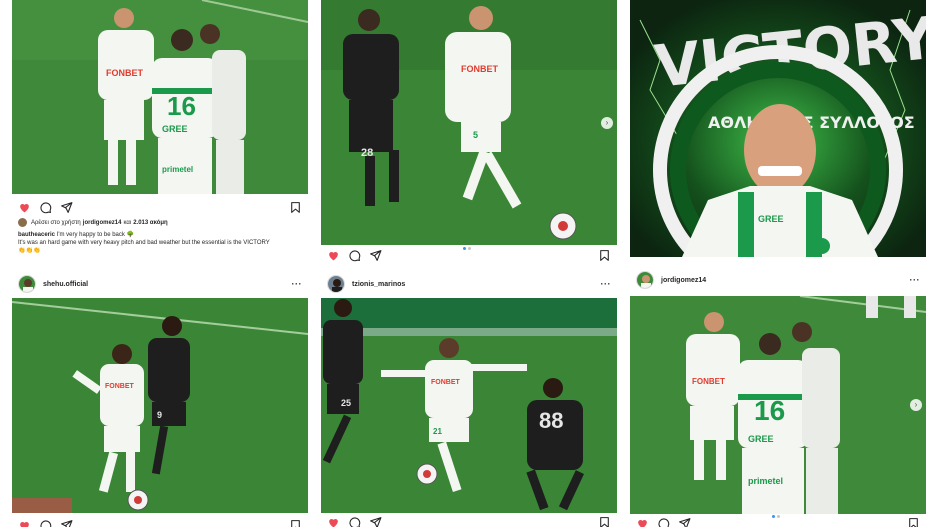  What do you see at coordinates (159, 415) in the screenshot?
I see `away-number: 9` at bounding box center [159, 415].